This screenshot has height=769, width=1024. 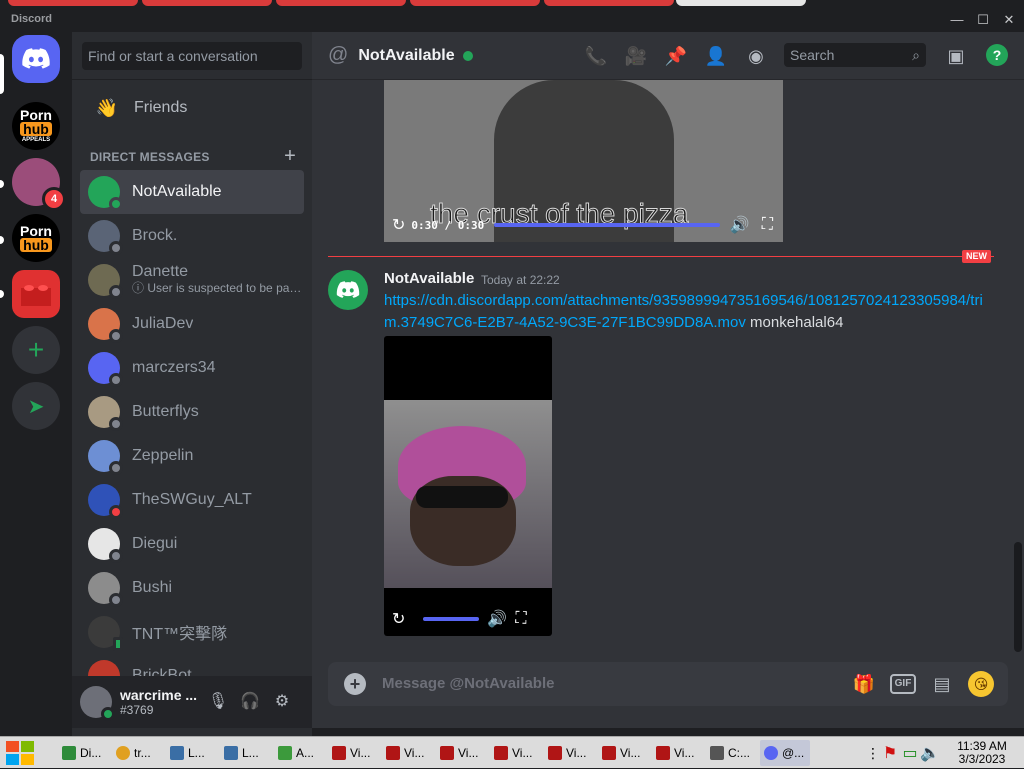 I want to click on video-progress-bar, so click(x=607, y=225).